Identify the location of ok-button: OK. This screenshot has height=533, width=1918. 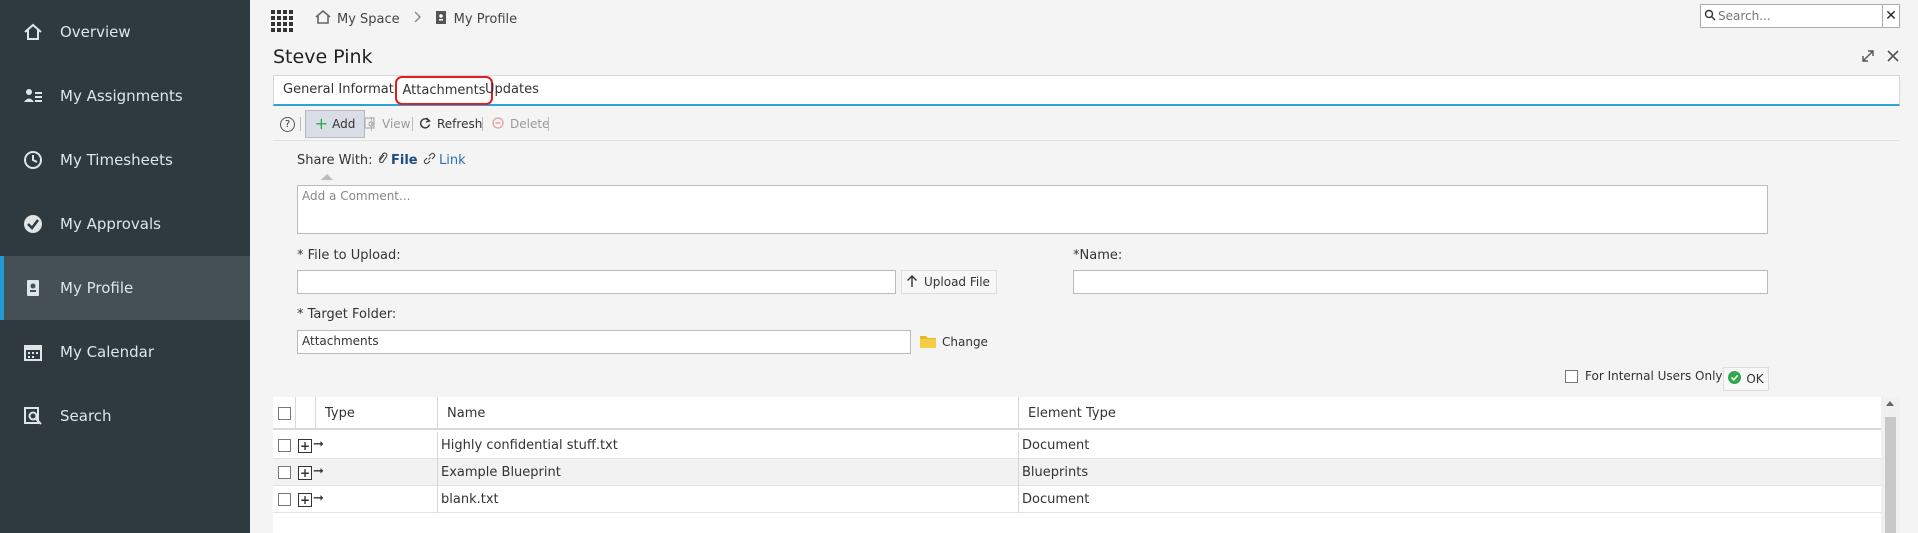
(1746, 379).